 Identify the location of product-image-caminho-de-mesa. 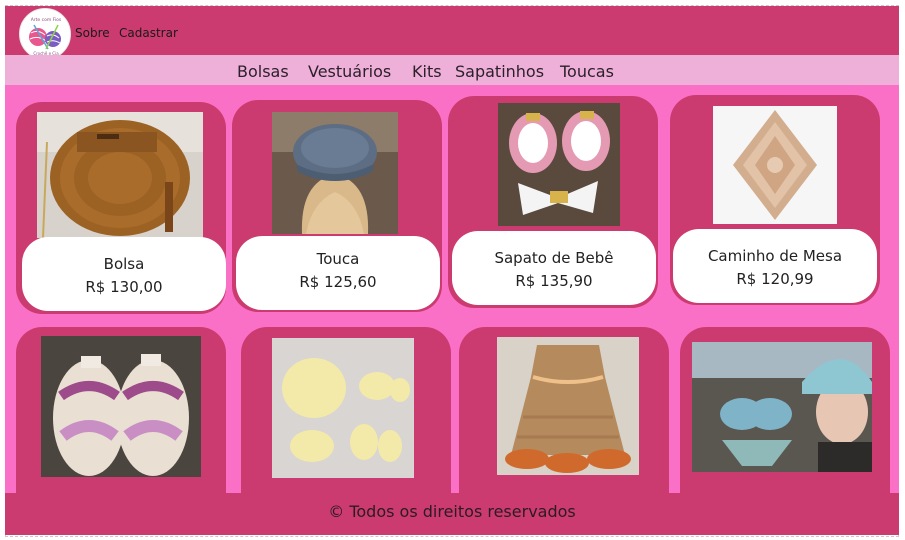
(775, 165).